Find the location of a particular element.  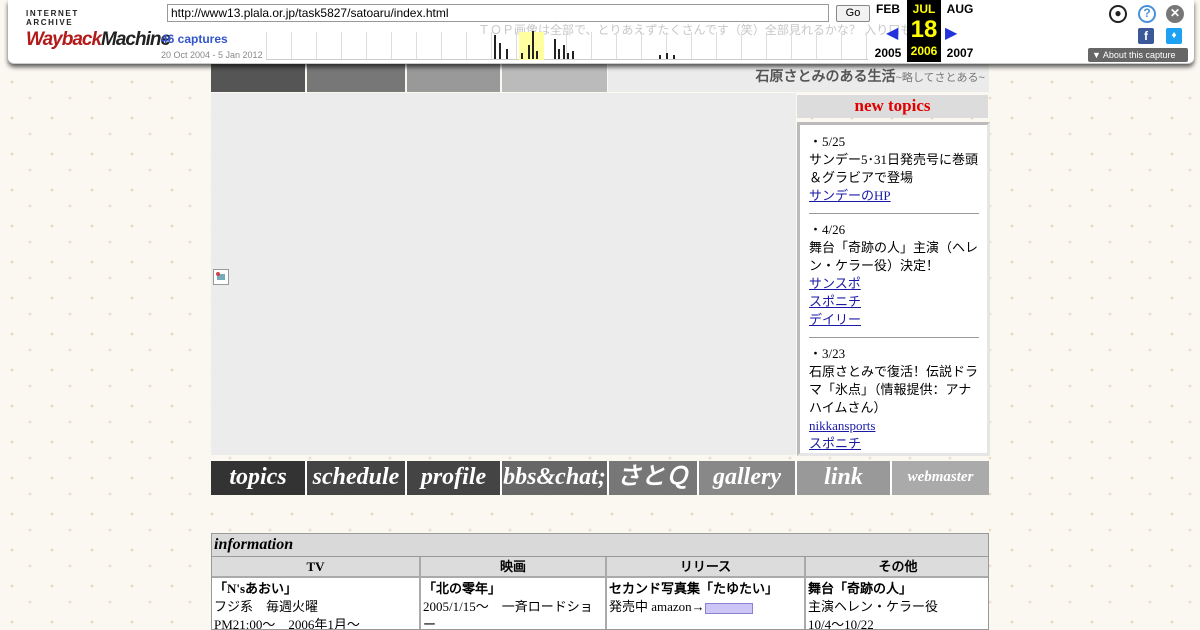

site-title-text: 石原さとみのある生活 is located at coordinates (825, 76).